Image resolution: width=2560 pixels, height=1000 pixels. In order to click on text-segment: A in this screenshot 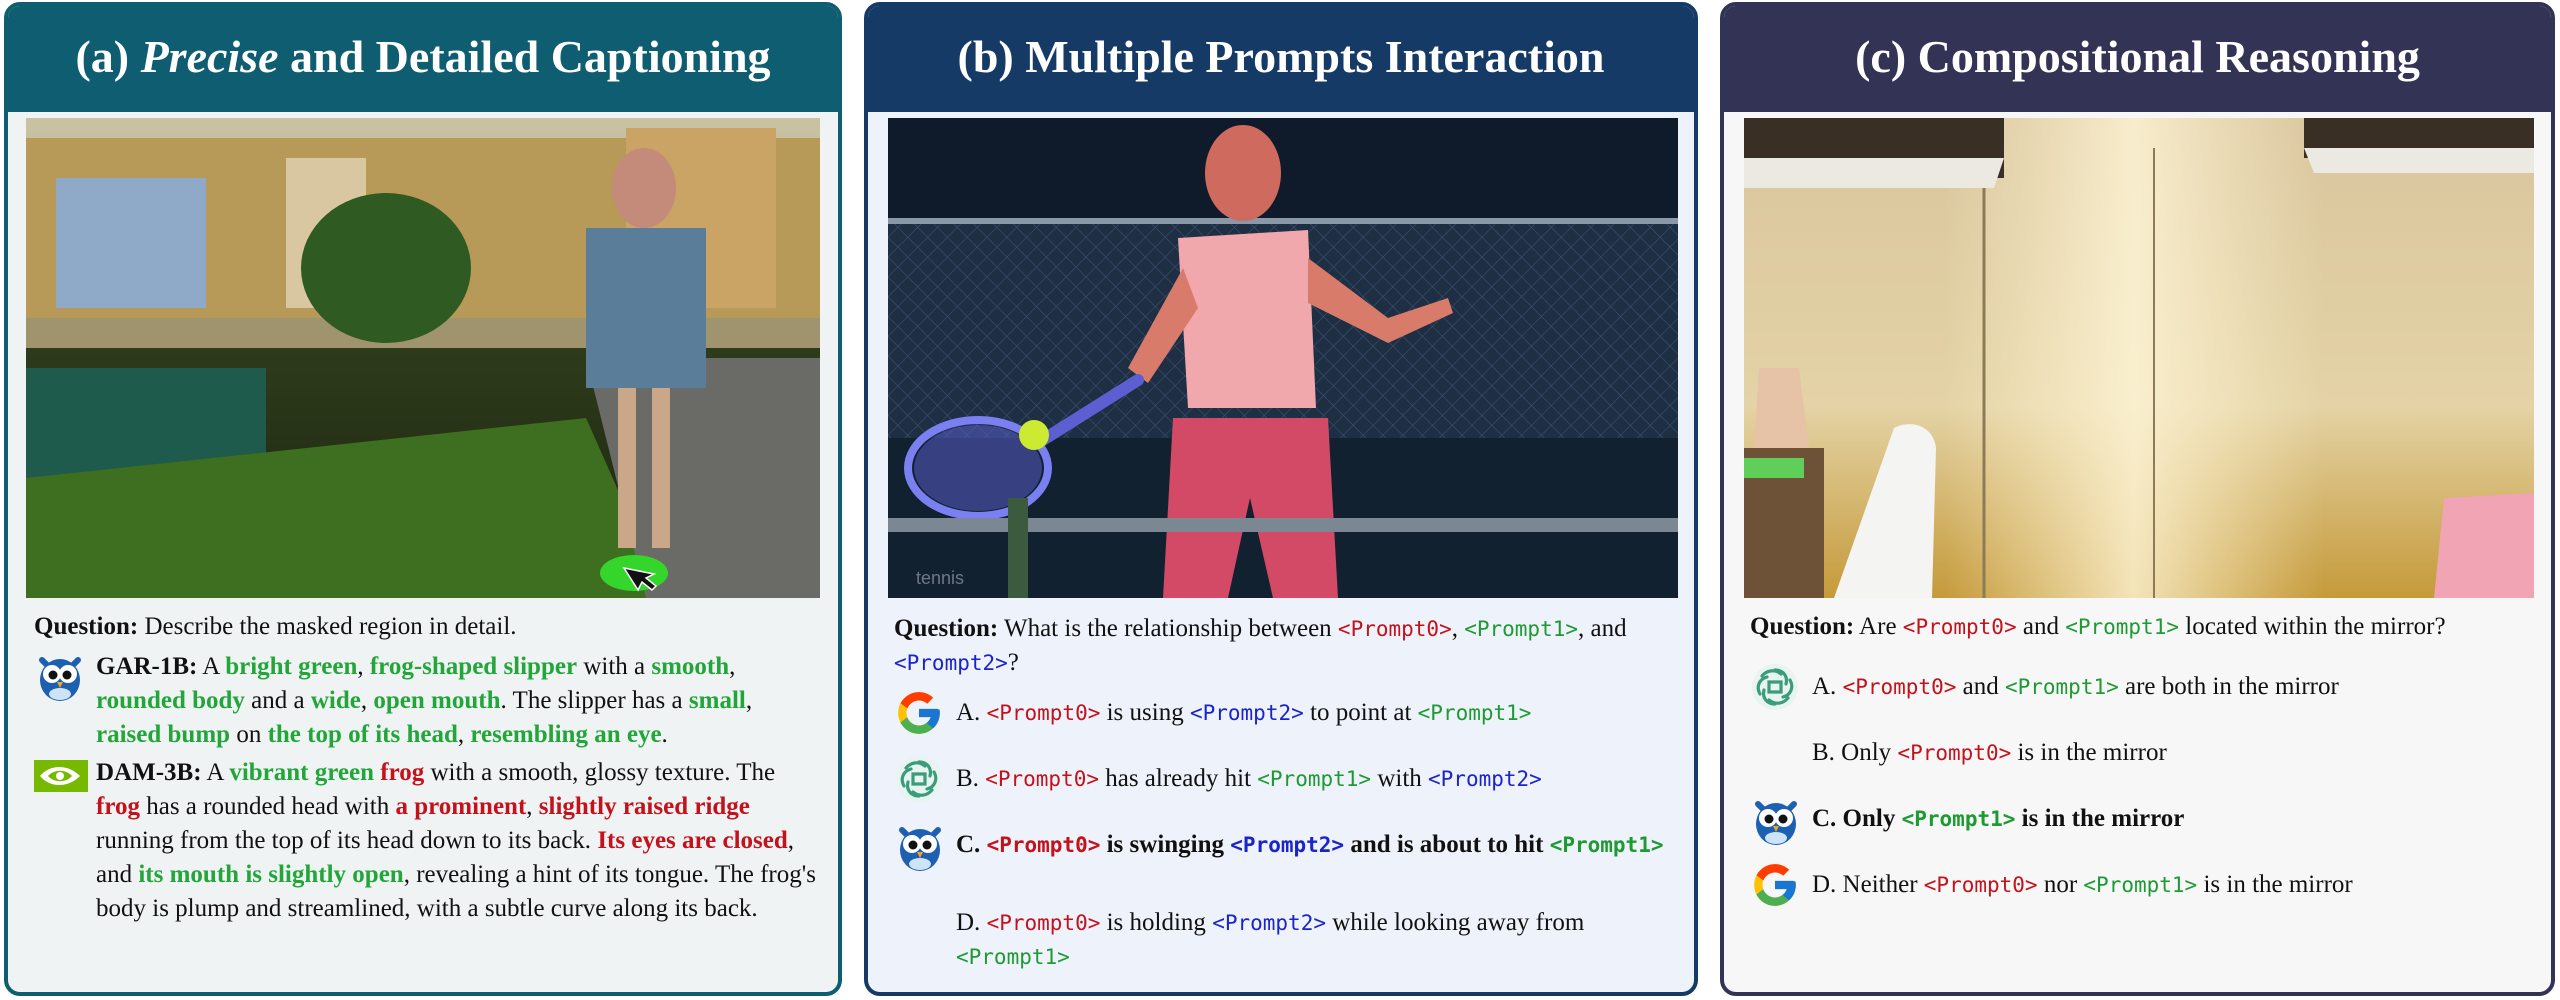, I will do `click(211, 666)`.